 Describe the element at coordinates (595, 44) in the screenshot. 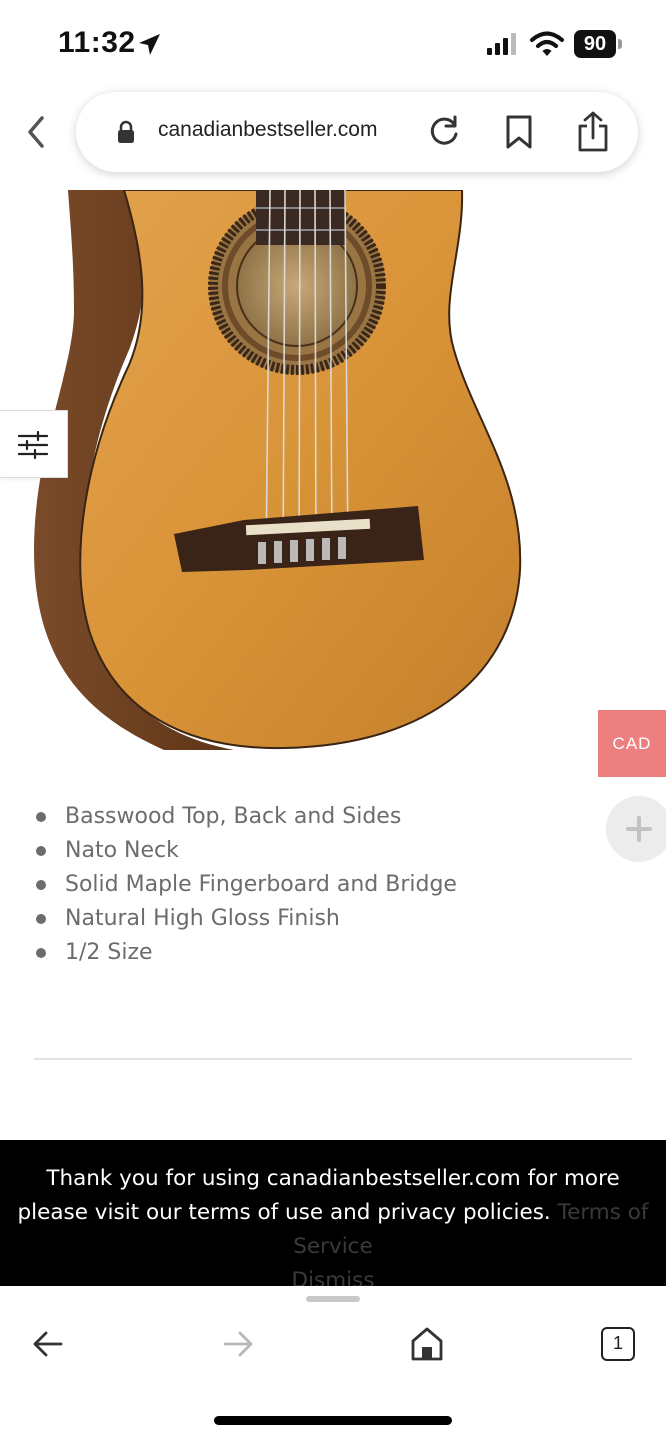

I see `battery-level: 90` at that location.